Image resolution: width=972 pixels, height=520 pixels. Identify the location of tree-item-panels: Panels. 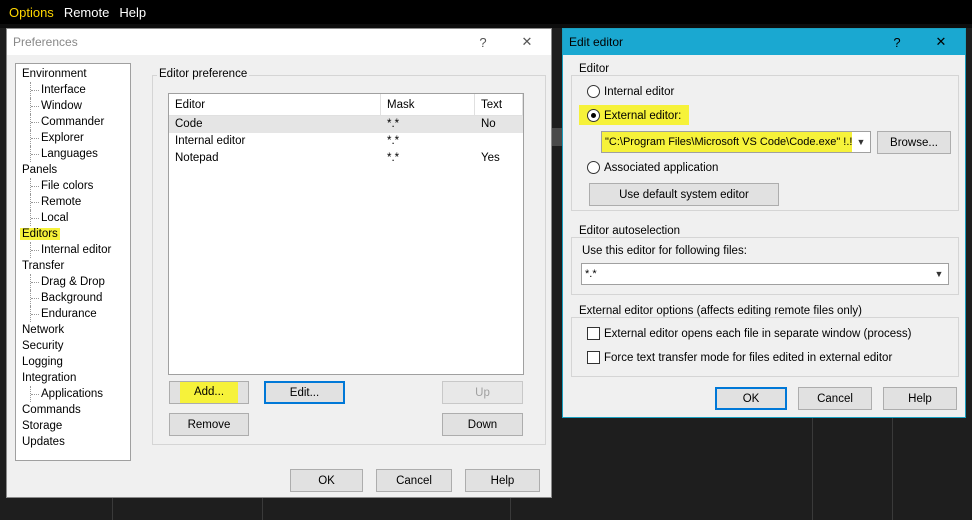
(73, 170).